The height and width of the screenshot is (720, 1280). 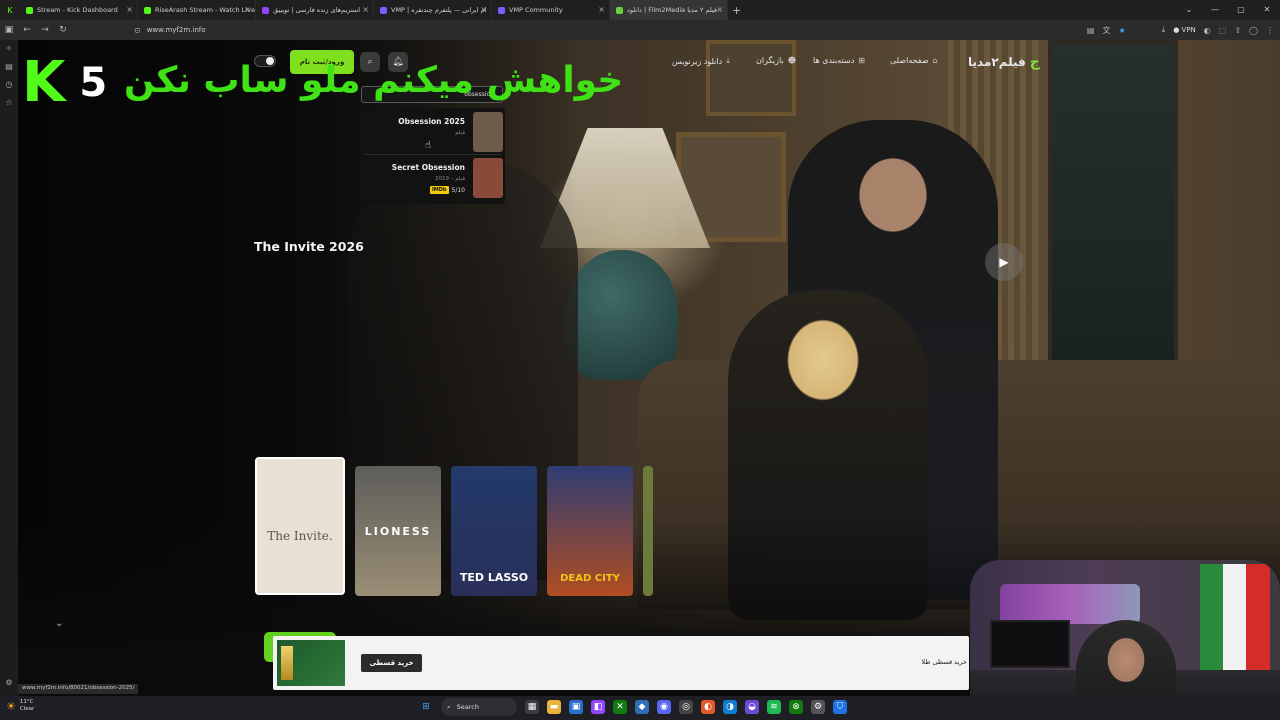 What do you see at coordinates (648, 531) in the screenshot?
I see `poster-card` at bounding box center [648, 531].